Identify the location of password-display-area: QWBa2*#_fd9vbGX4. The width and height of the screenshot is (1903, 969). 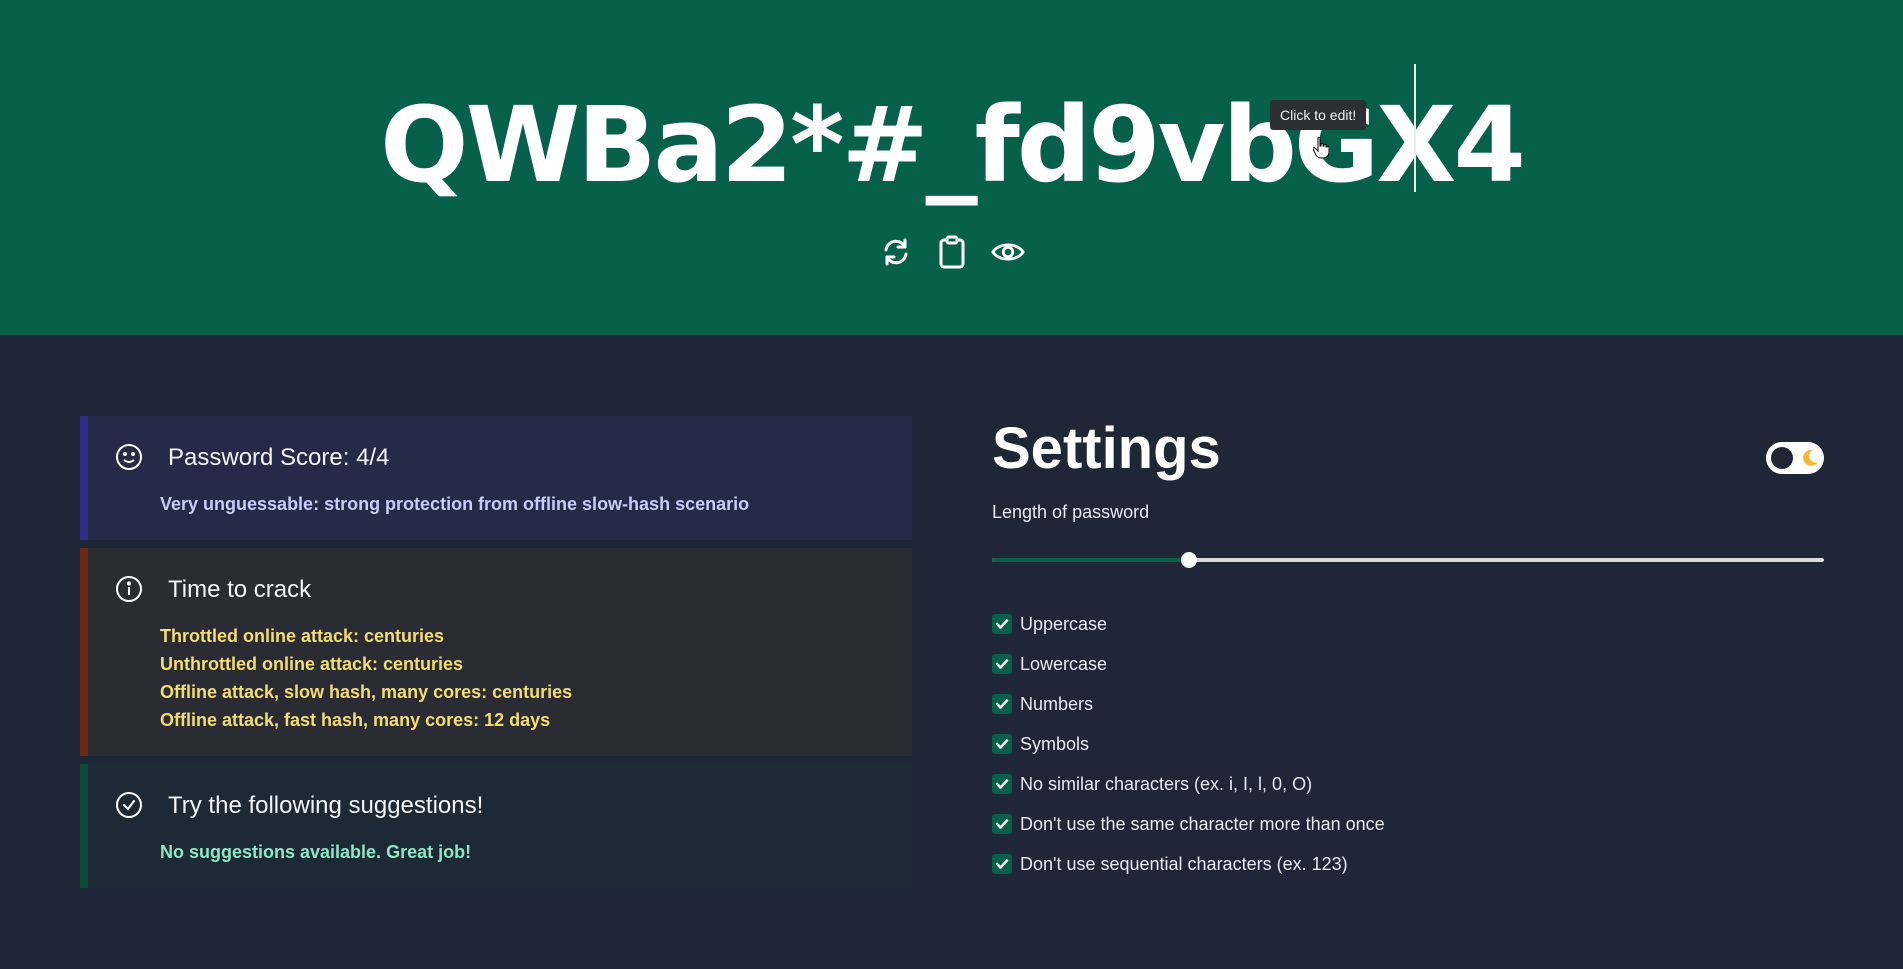
(951, 145).